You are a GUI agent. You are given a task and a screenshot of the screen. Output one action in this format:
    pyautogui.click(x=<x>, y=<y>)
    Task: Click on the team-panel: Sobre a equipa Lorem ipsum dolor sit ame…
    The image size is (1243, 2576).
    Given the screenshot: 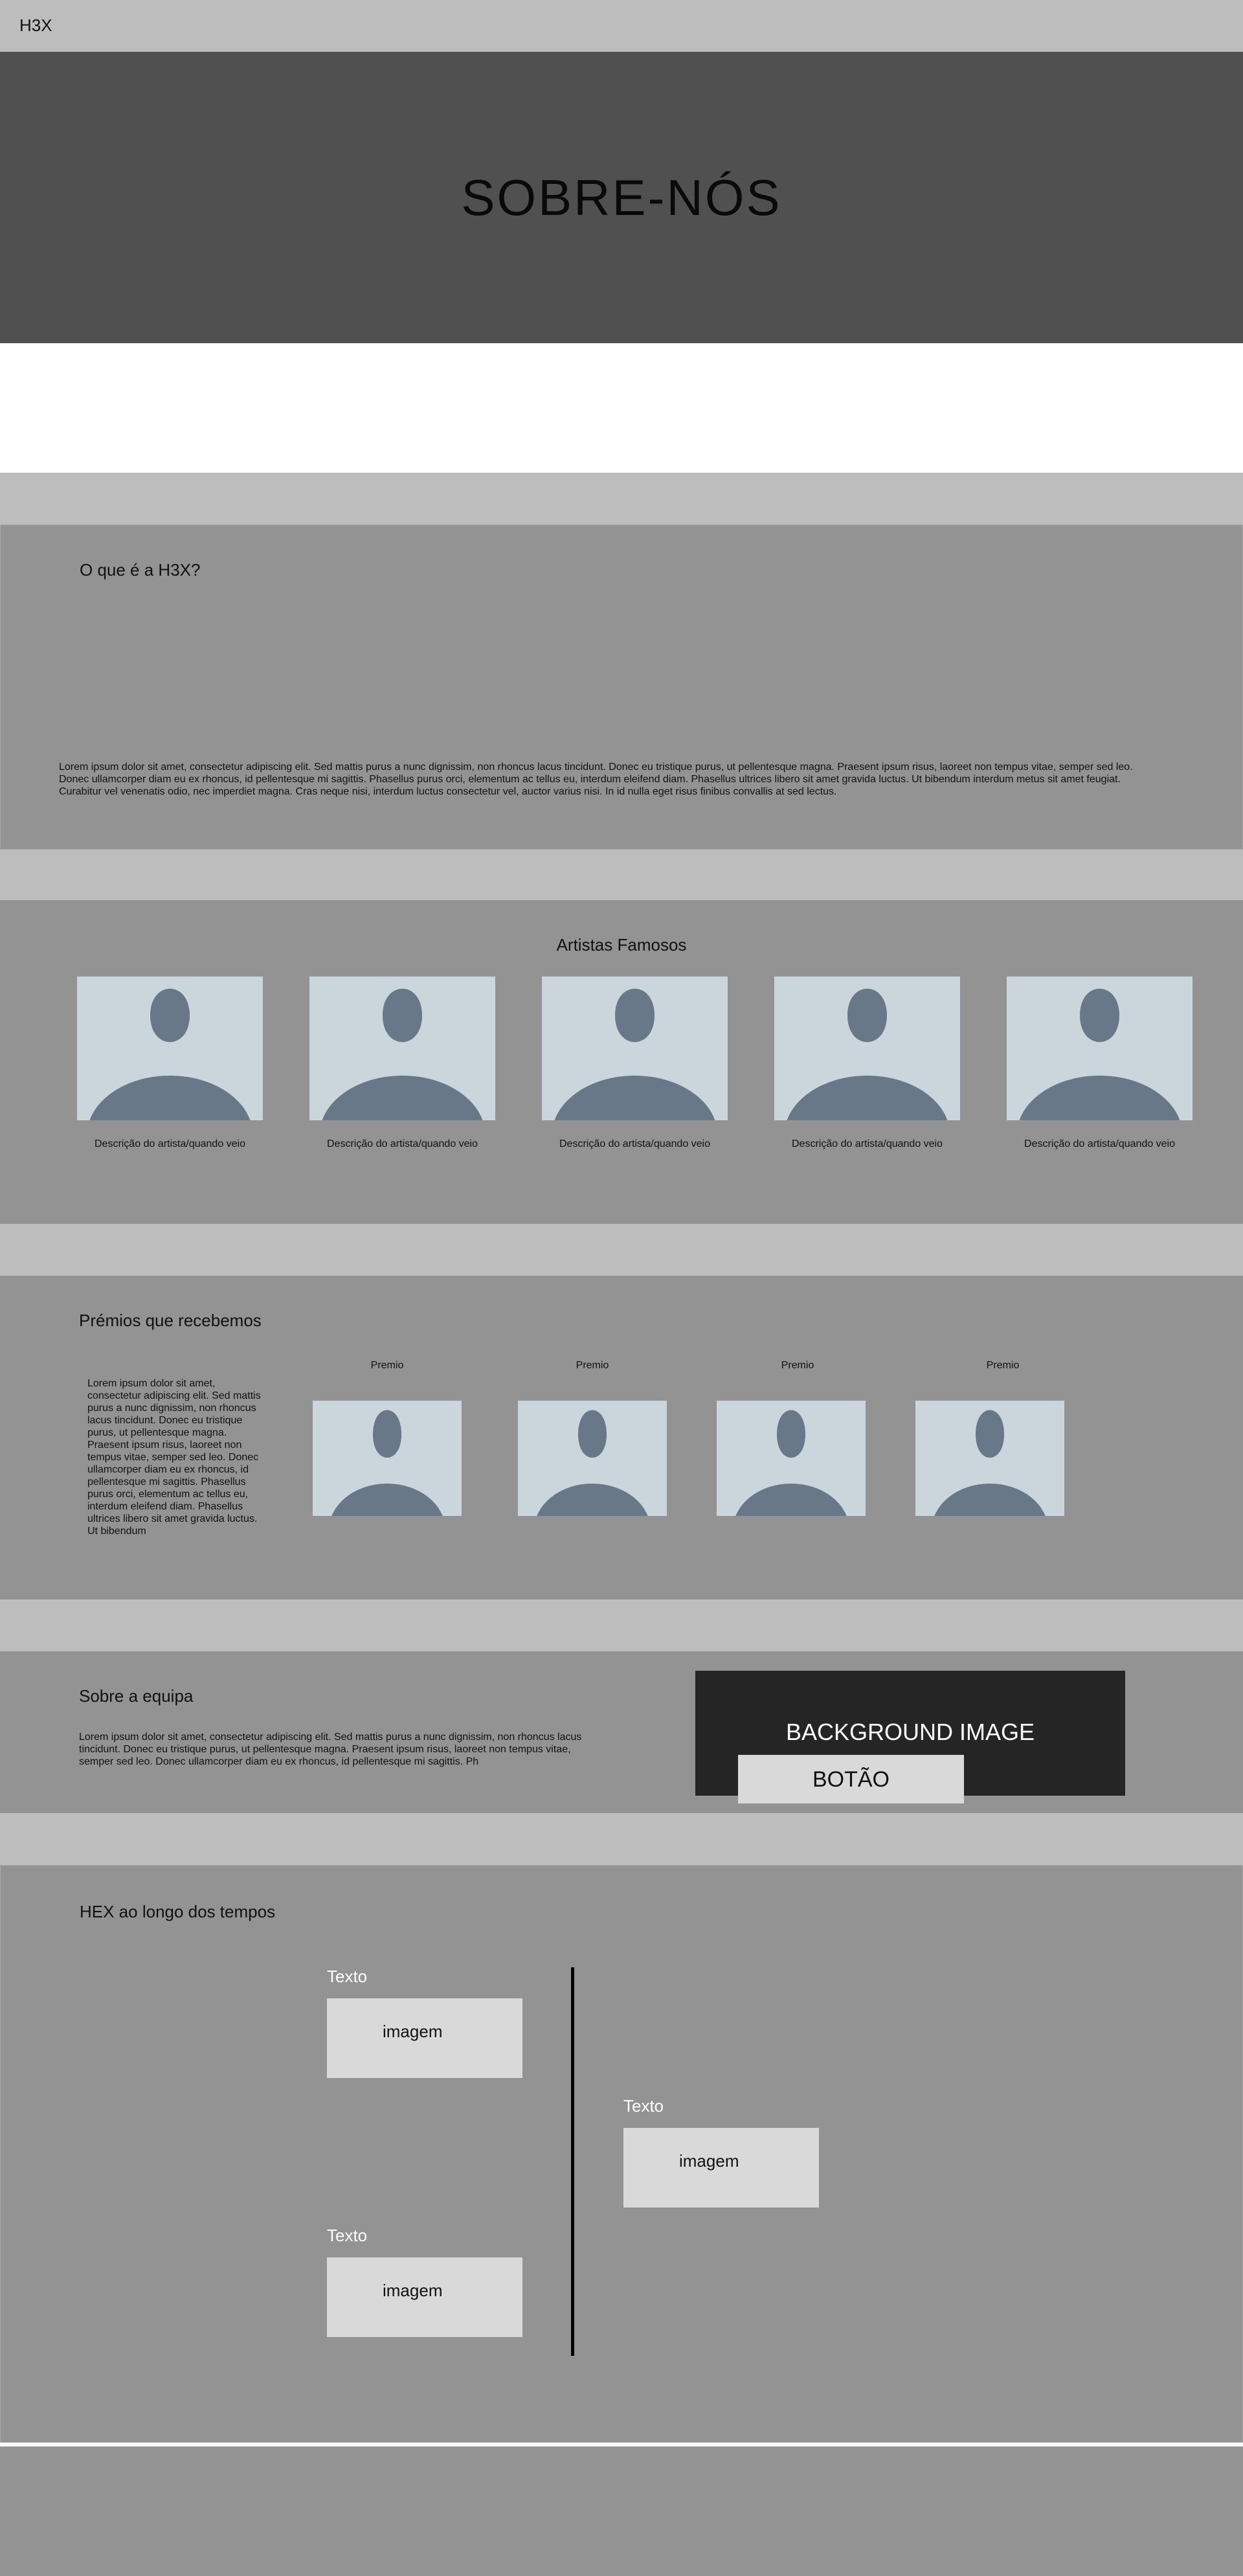 What is the action you would take?
    pyautogui.click(x=621, y=1732)
    